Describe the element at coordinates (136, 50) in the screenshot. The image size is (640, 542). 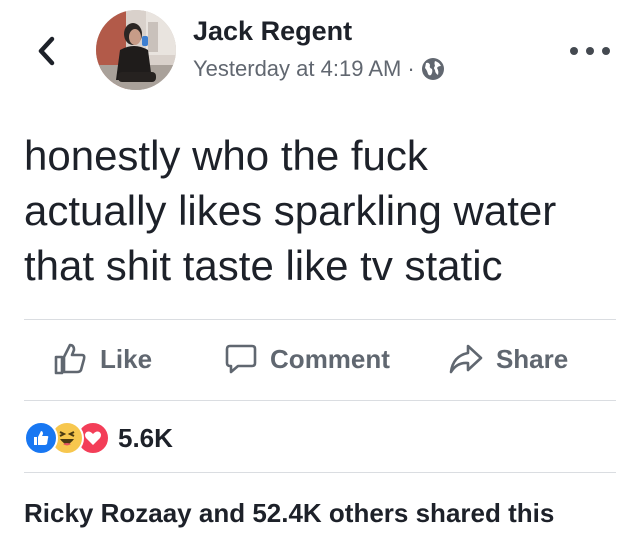
I see `avatar` at that location.